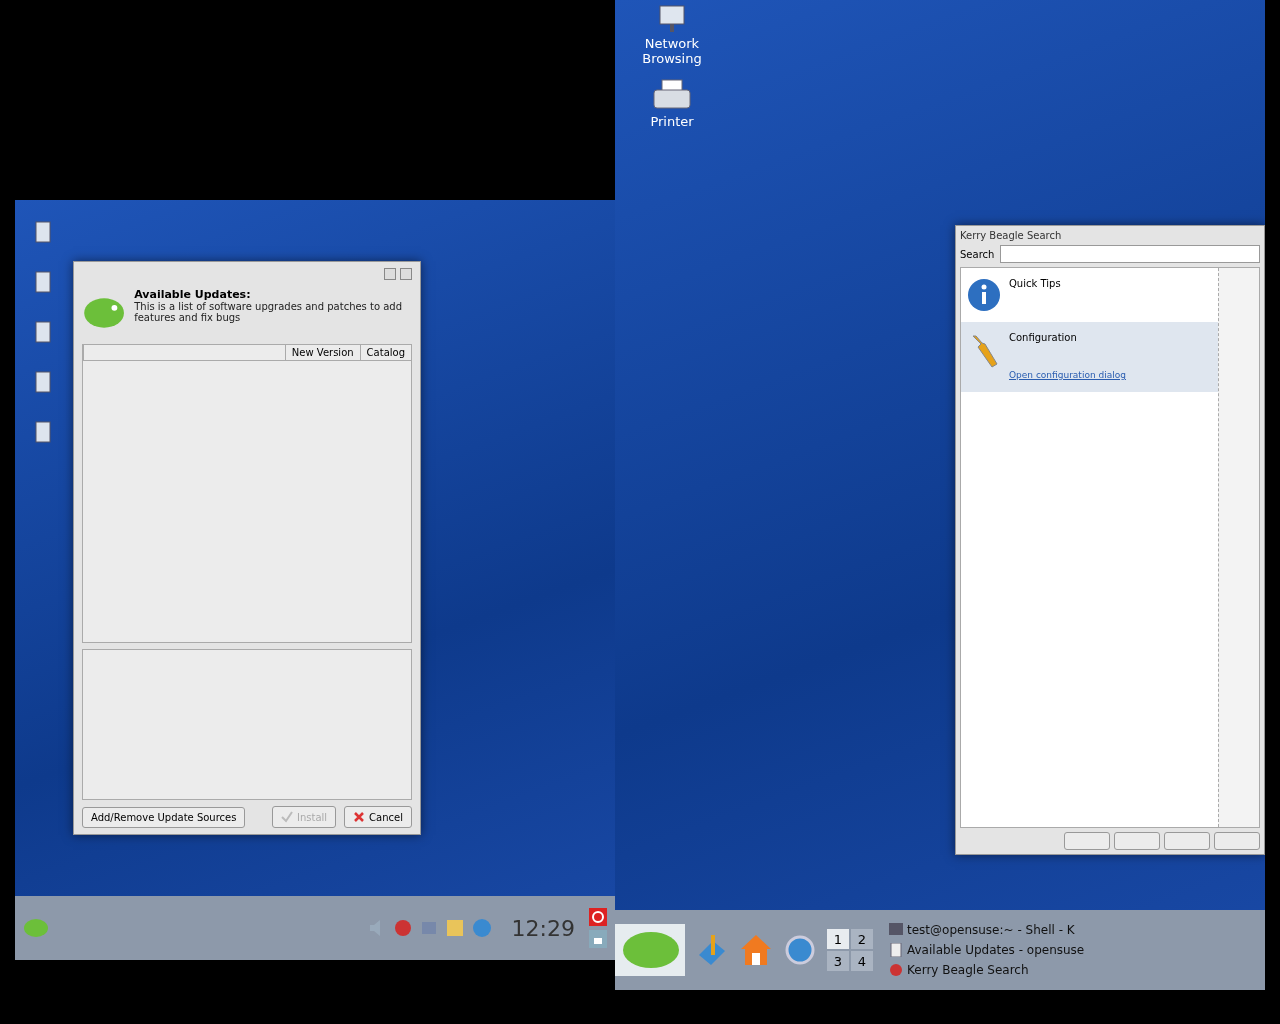  I want to click on document-icon, so click(896, 950).